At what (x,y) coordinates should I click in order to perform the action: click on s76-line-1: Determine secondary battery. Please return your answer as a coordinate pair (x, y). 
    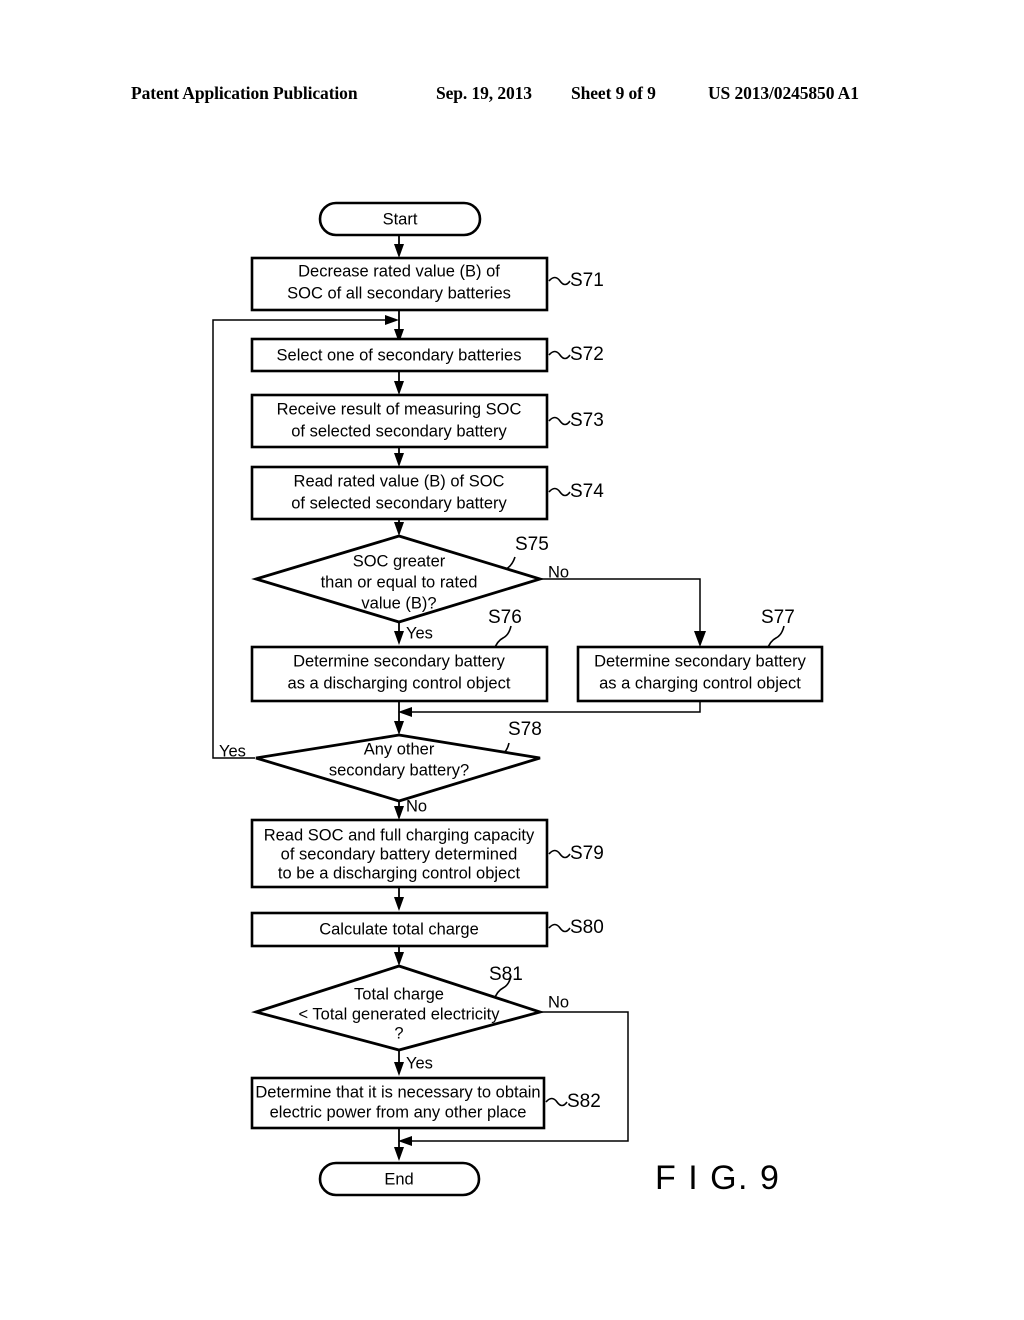
    Looking at the image, I should click on (399, 661).